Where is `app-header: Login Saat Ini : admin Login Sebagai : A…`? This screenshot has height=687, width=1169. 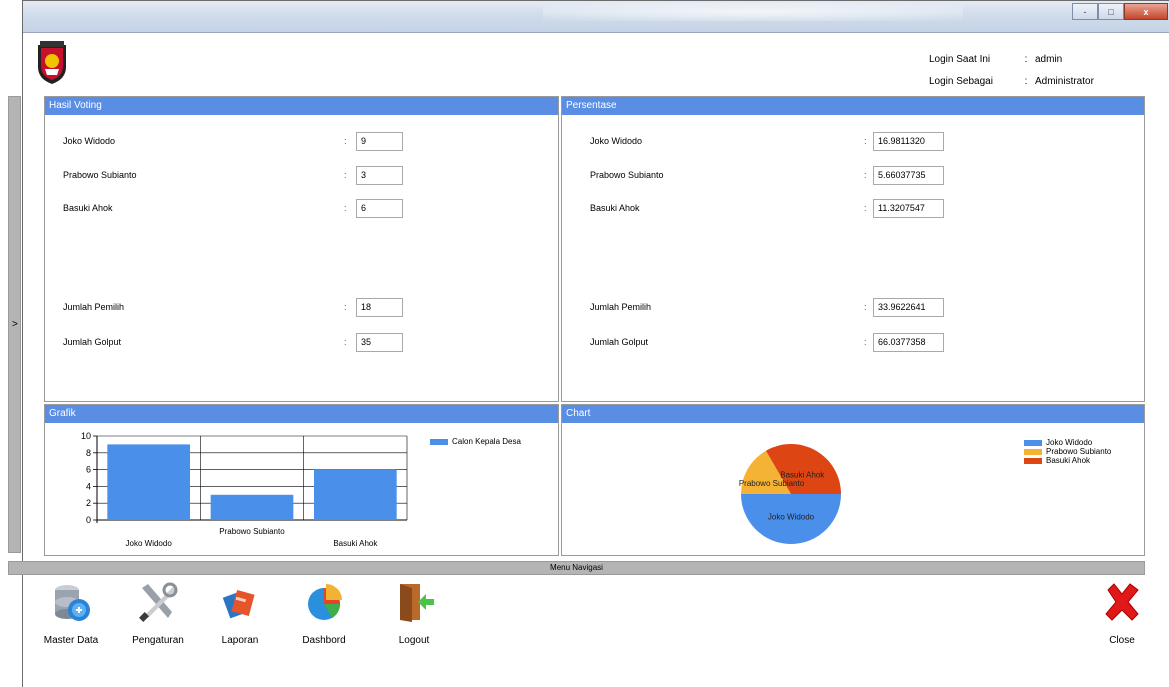
app-header: Login Saat Ini : admin Login Sebagai : A… is located at coordinates (596, 64).